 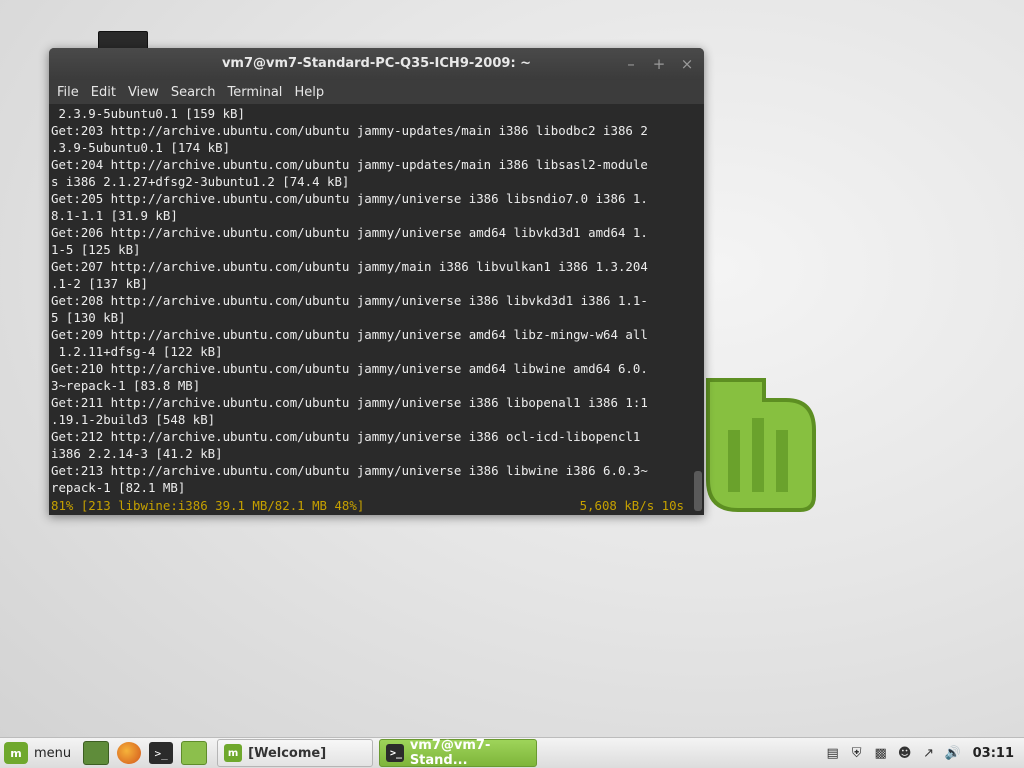 I want to click on taskbar-item-welcome: m [Welcome], so click(x=295, y=753).